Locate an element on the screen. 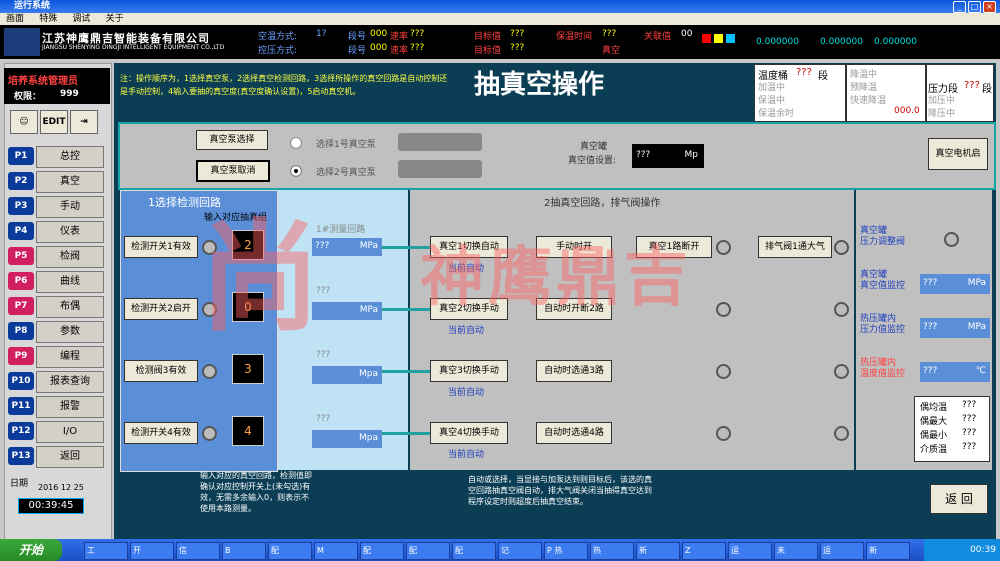  pressure-status-value: ??? is located at coordinates (972, 85).